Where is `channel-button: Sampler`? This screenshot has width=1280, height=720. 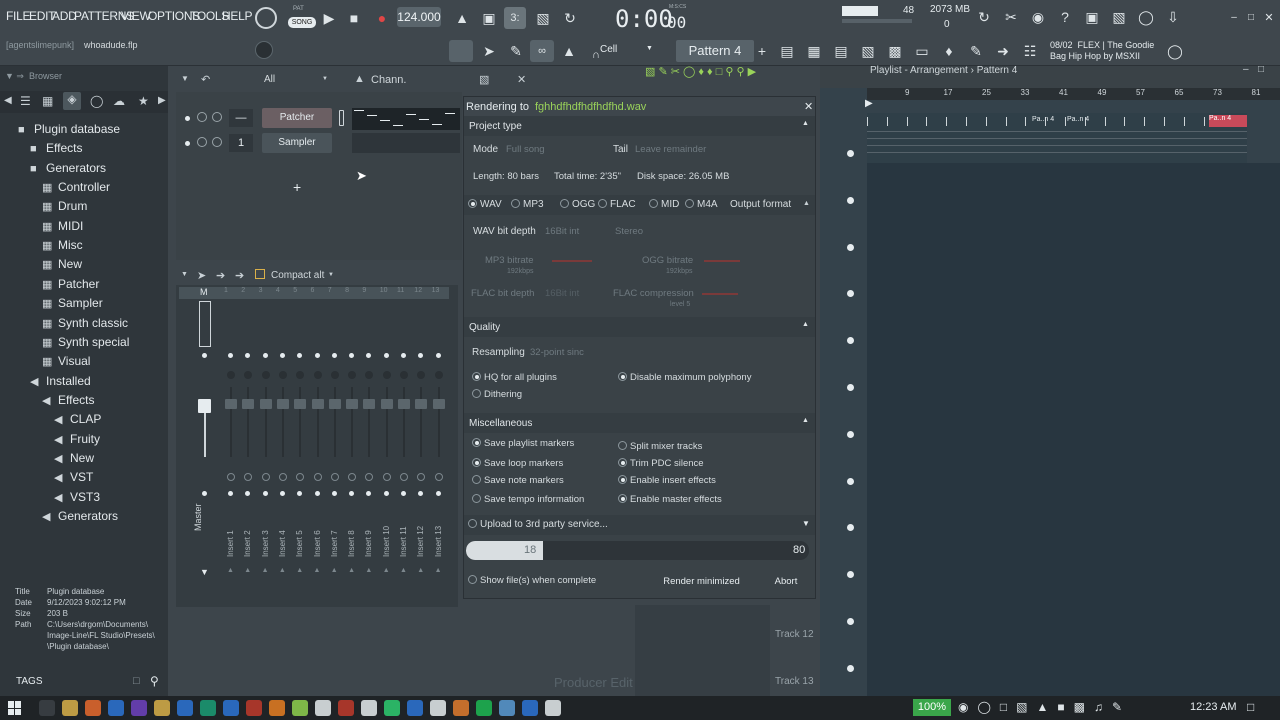
channel-button: Sampler is located at coordinates (297, 143).